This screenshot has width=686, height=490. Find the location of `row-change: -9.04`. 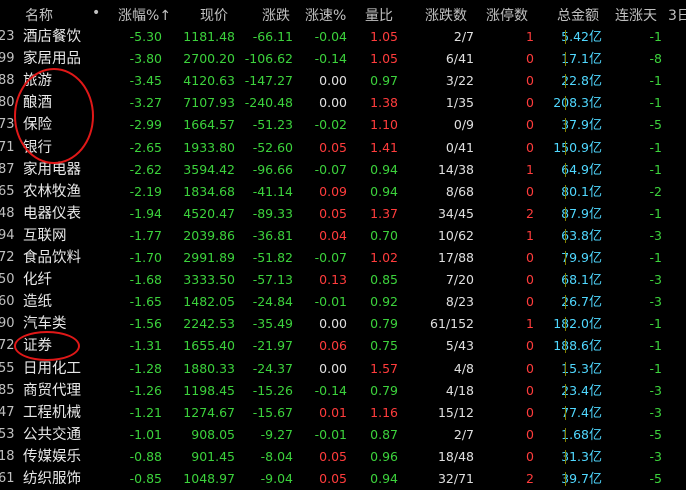

row-change: -9.04 is located at coordinates (276, 478).